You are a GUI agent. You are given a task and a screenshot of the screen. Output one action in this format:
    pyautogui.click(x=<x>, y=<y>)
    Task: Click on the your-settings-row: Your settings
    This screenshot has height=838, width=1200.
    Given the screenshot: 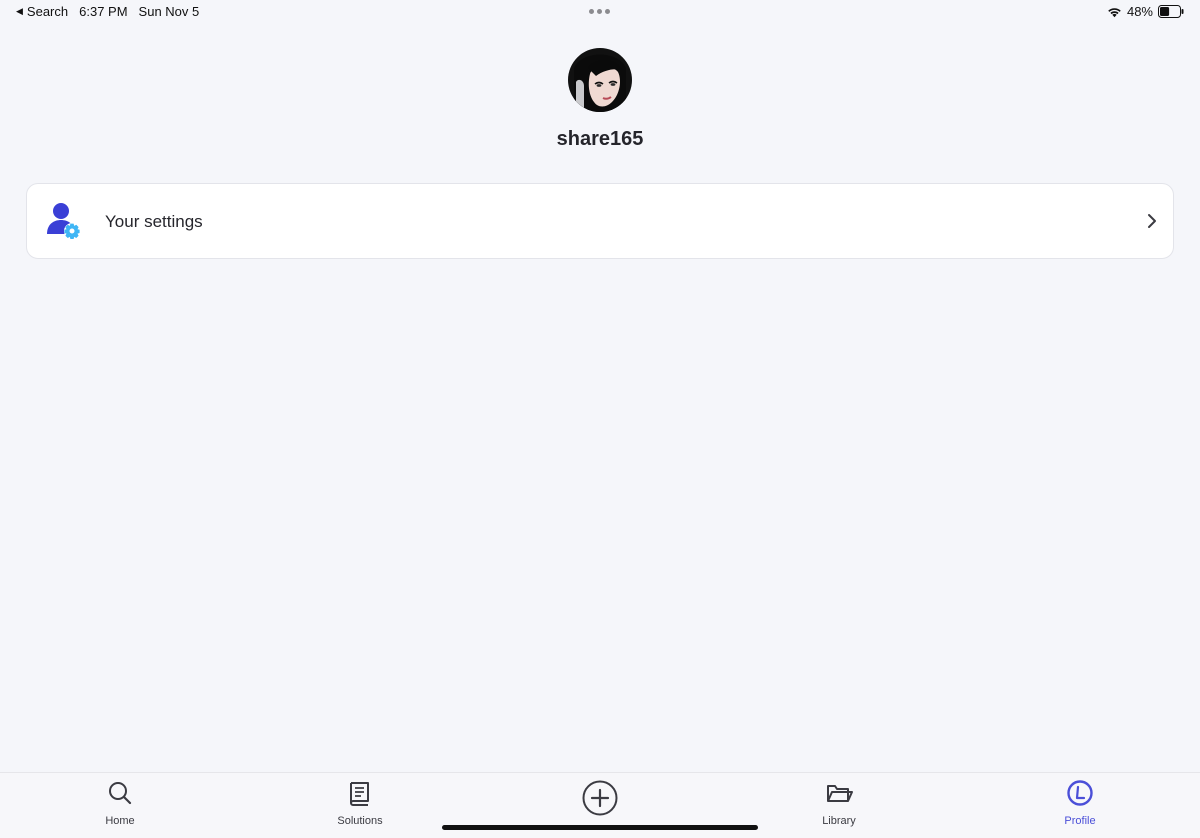 What is the action you would take?
    pyautogui.click(x=600, y=221)
    